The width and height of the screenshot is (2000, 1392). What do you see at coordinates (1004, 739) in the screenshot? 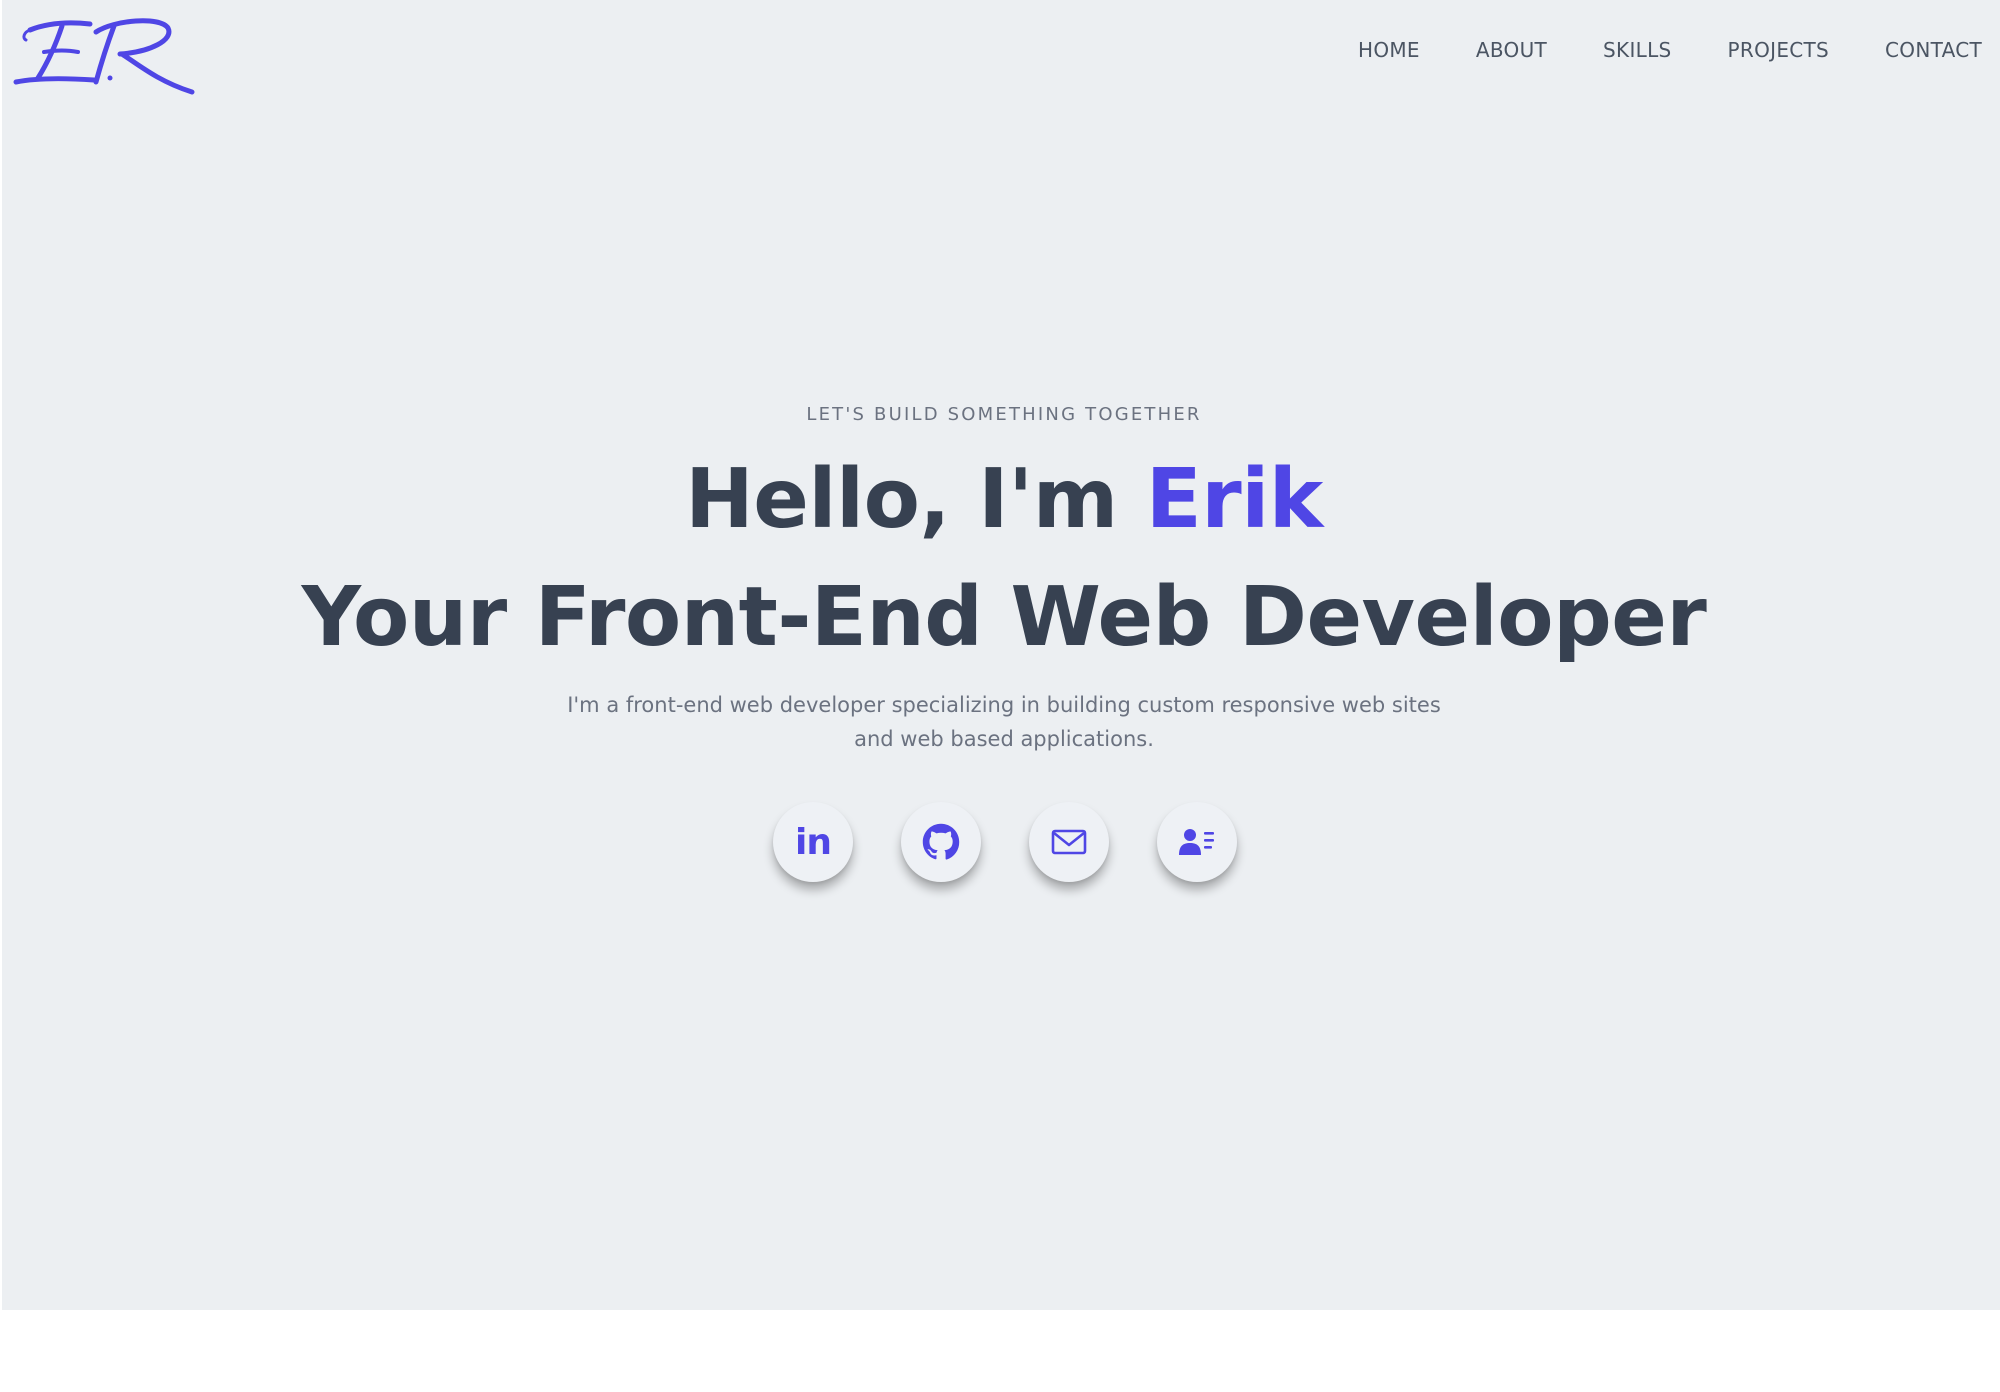
I see `description-line-2: and web based applications.` at bounding box center [1004, 739].